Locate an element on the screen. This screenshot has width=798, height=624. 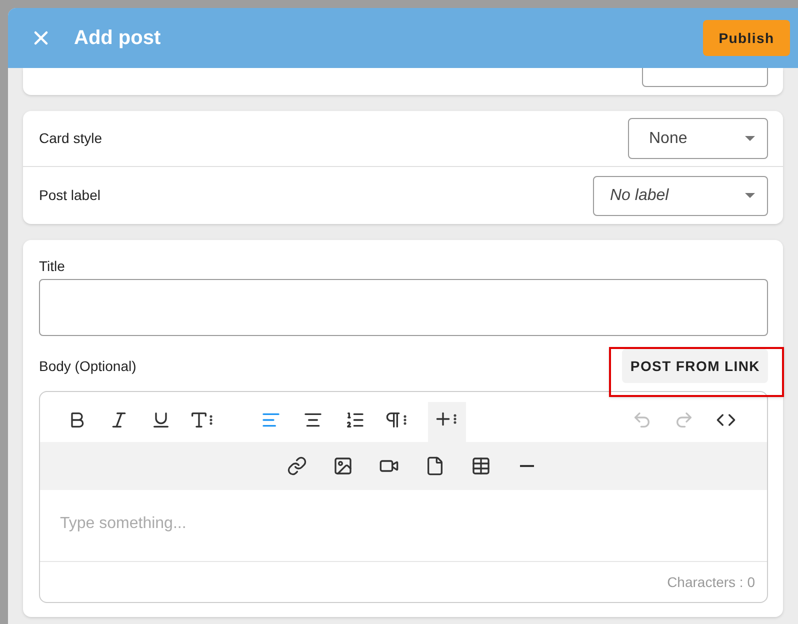
post-label-select: No label is located at coordinates (680, 196).